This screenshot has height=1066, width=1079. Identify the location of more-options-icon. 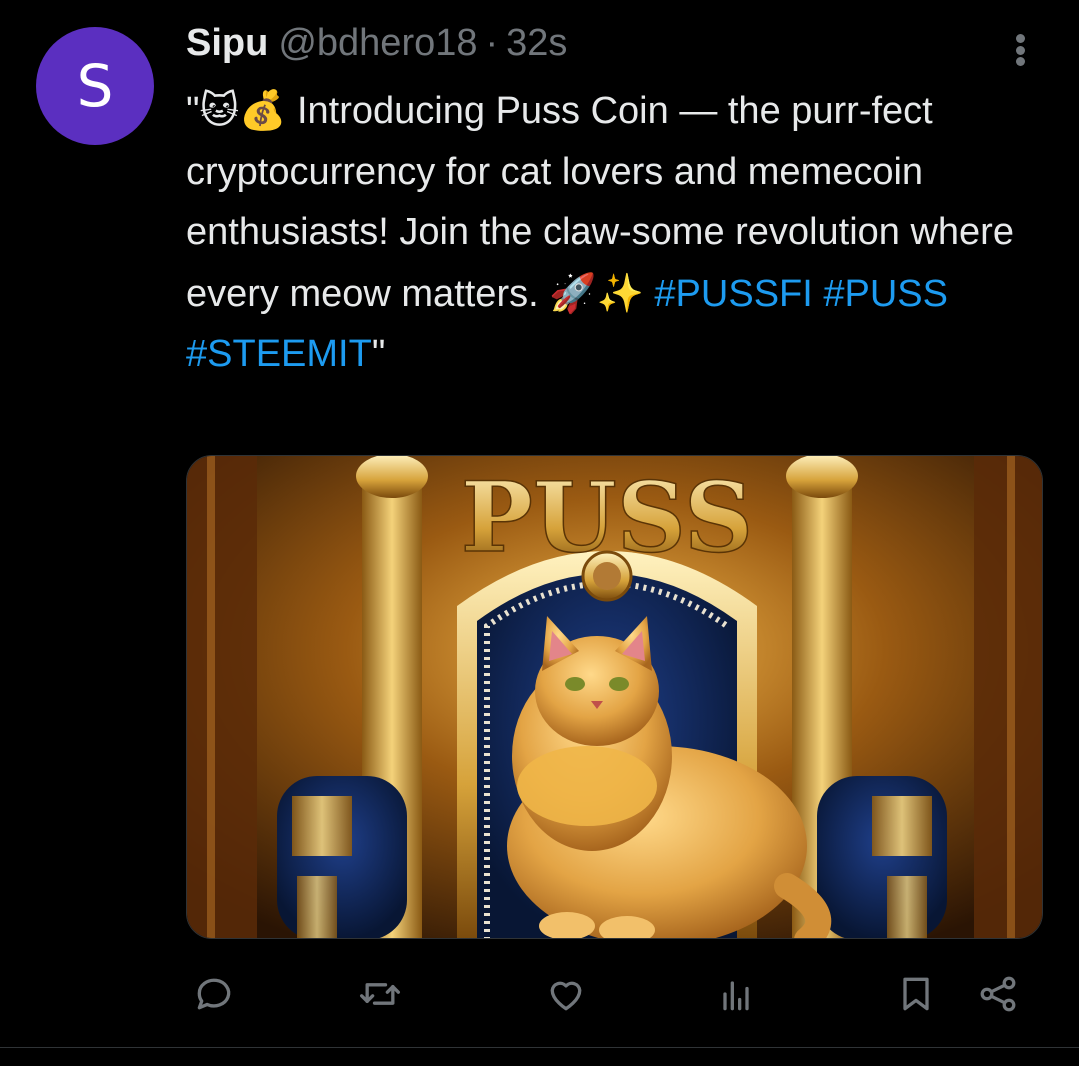
(1020, 50).